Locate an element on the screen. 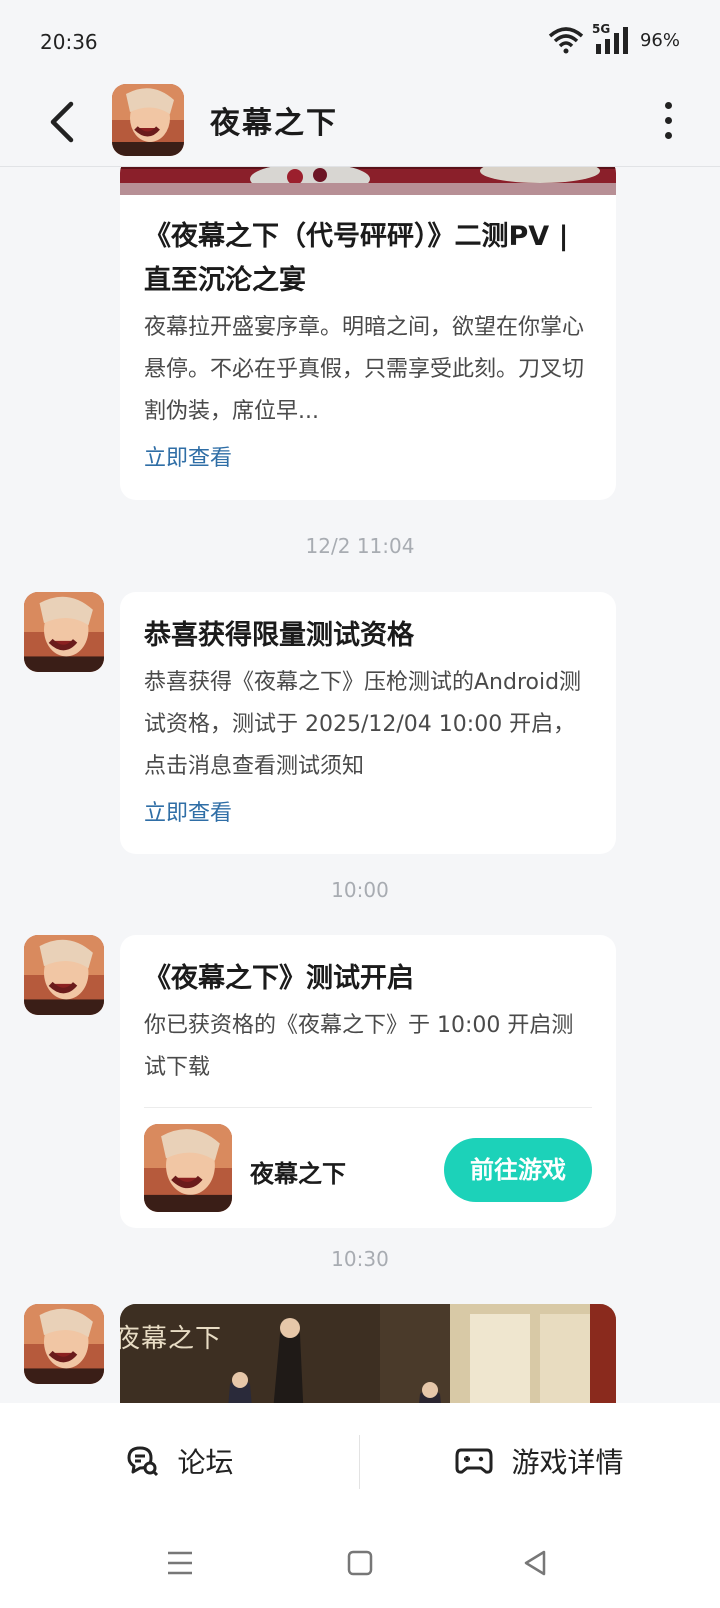 The width and height of the screenshot is (720, 1608). pv-banner-image is located at coordinates (368, 181).